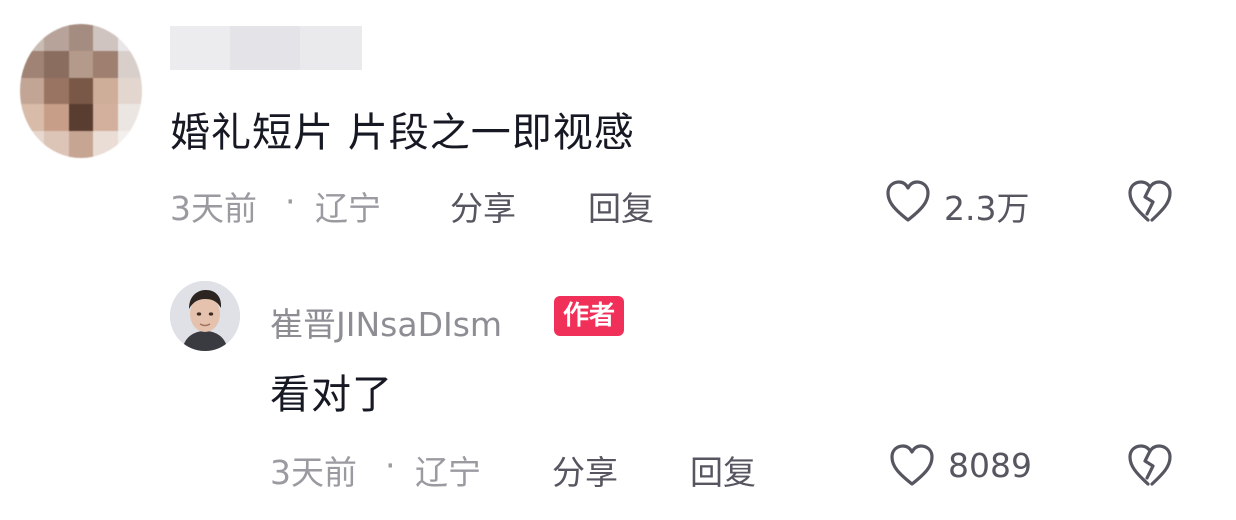 Image resolution: width=1236 pixels, height=520 pixels. Describe the element at coordinates (402, 133) in the screenshot. I see `comment-text: 婚礼短片 片段之一即视感` at that location.